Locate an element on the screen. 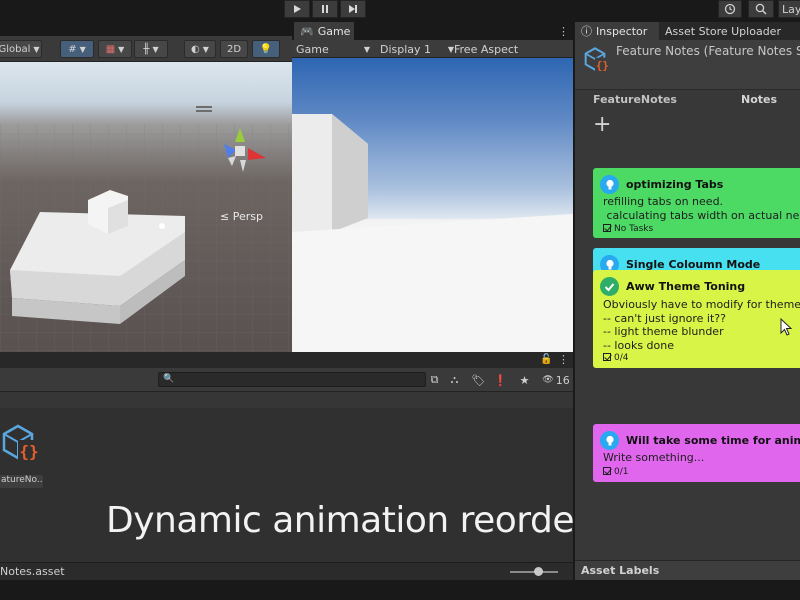 The width and height of the screenshot is (800, 600). increment-snap-toggle: ╫ ▼ is located at coordinates (151, 49).